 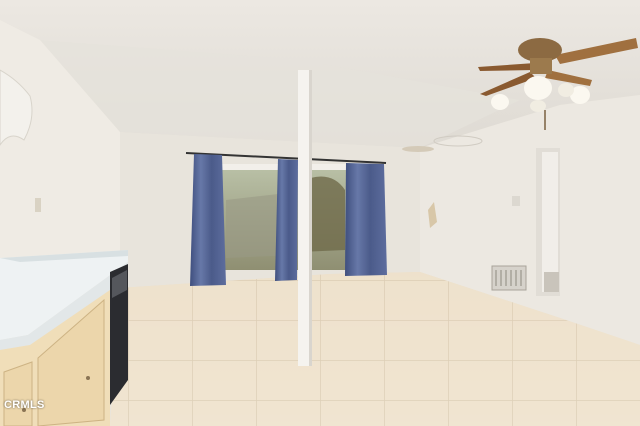 What do you see at coordinates (208, 220) in the screenshot?
I see `curtain-left` at bounding box center [208, 220].